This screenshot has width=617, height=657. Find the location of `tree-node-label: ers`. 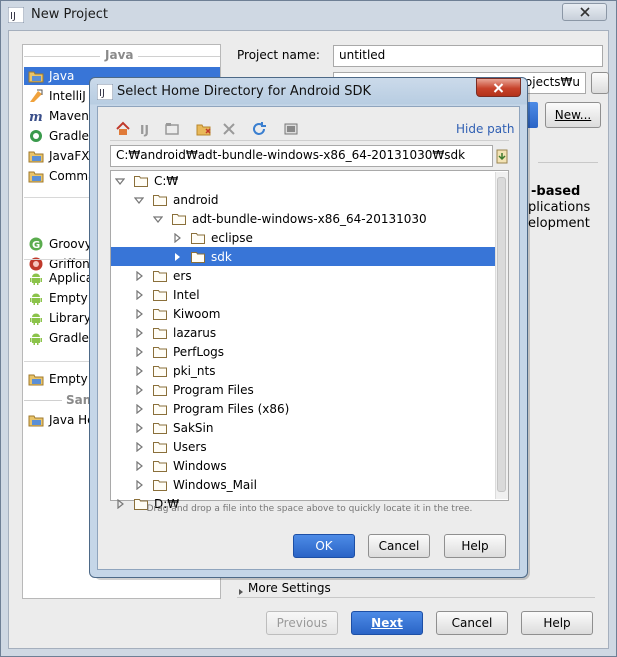

tree-node-label: ers is located at coordinates (182, 275).